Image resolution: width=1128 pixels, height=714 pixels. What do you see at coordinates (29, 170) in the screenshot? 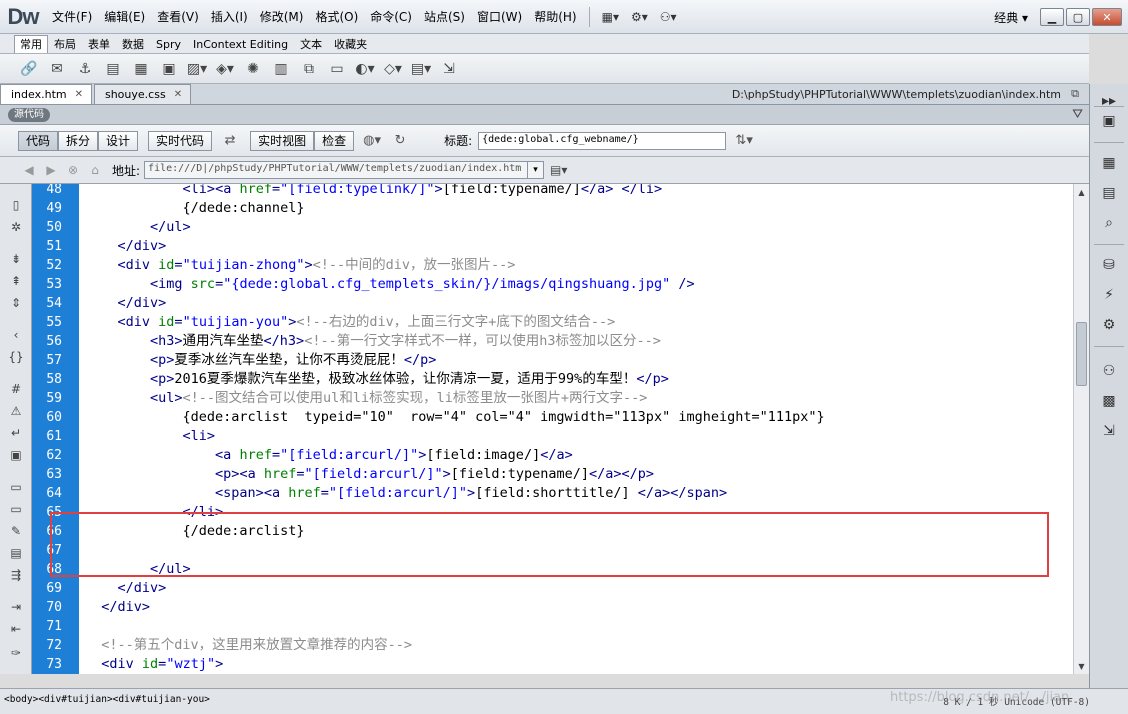
I see `back-icon: ◀` at bounding box center [29, 170].